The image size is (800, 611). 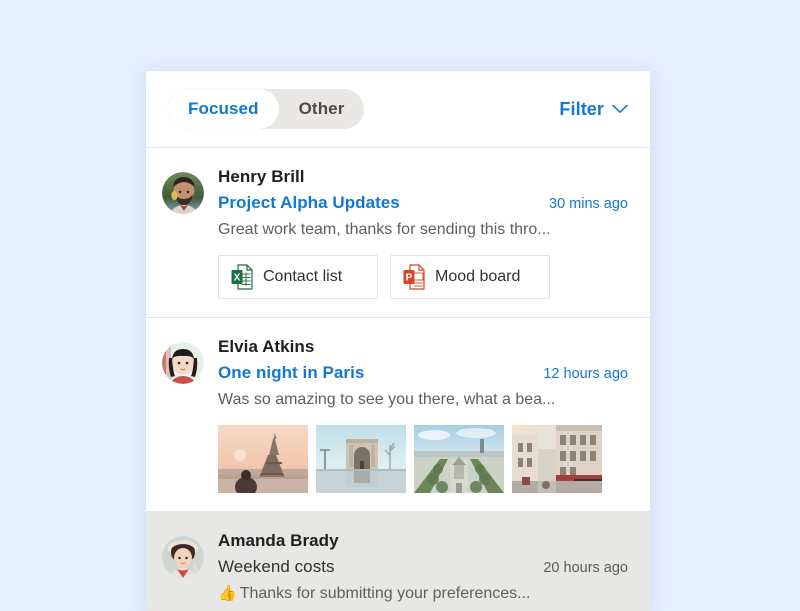 I want to click on message-subject: Weekend costs, so click(x=276, y=566).